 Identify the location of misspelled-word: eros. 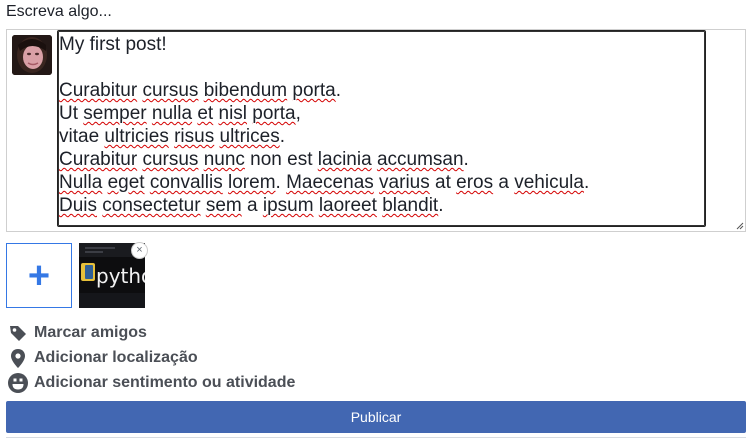
(475, 182).